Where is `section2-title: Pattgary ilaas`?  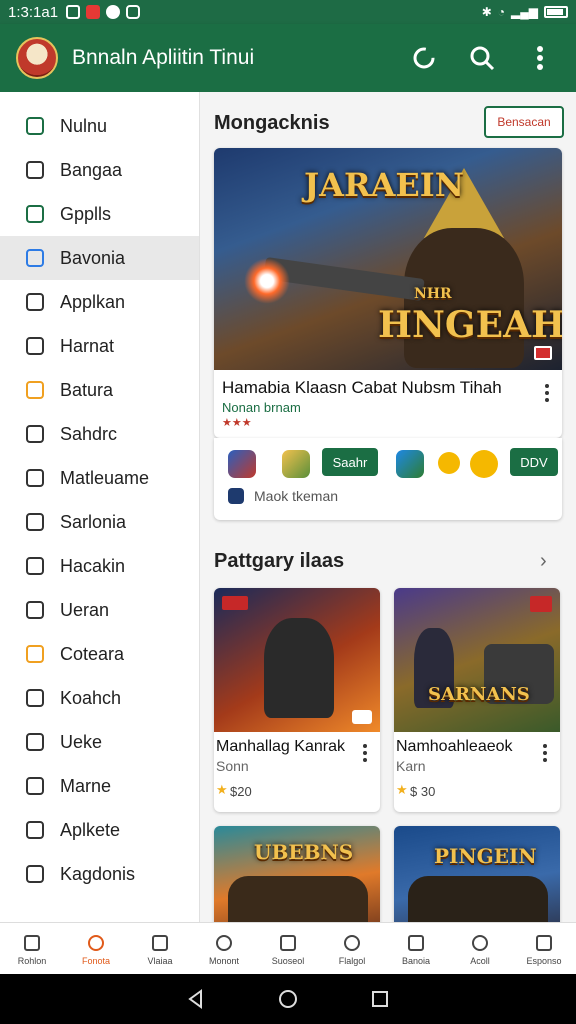 section2-title: Pattgary ilaas is located at coordinates (279, 561).